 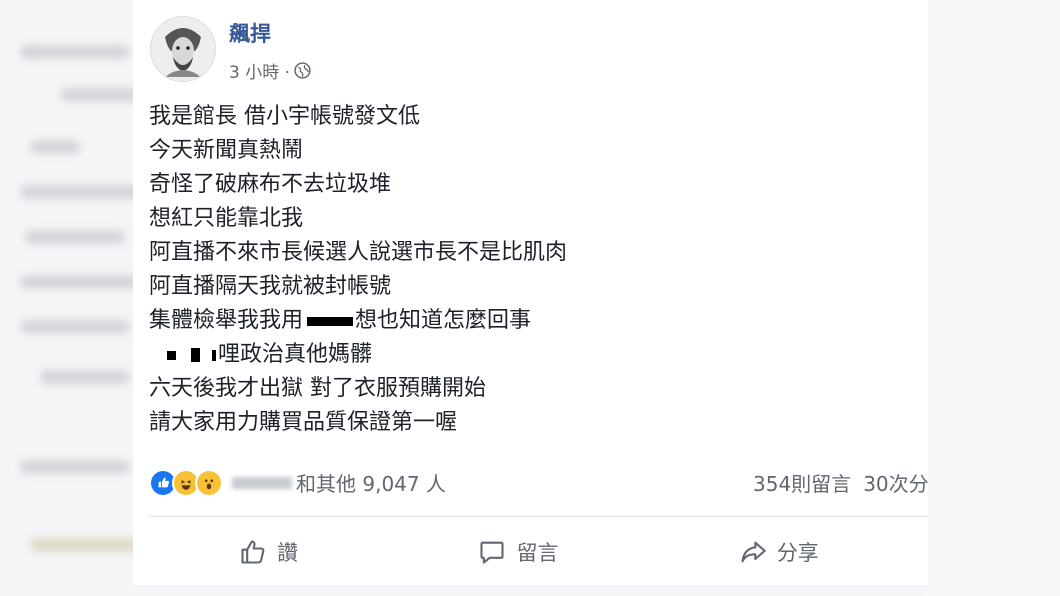 I want to click on comments-count: 354則留言, so click(x=802, y=484).